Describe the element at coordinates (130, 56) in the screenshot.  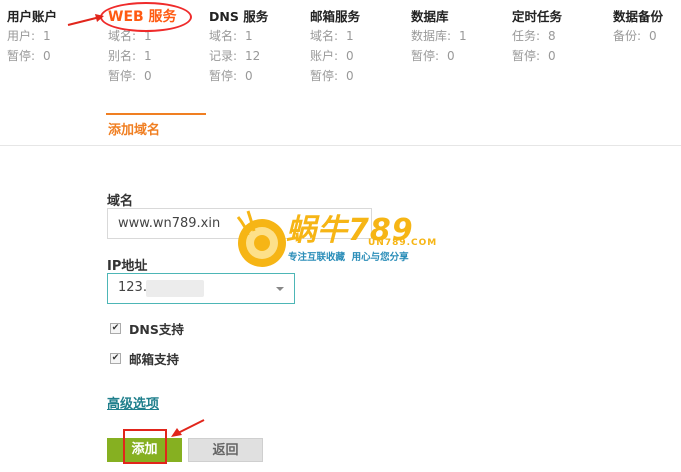
I see `stat-row: 别名: 1` at that location.